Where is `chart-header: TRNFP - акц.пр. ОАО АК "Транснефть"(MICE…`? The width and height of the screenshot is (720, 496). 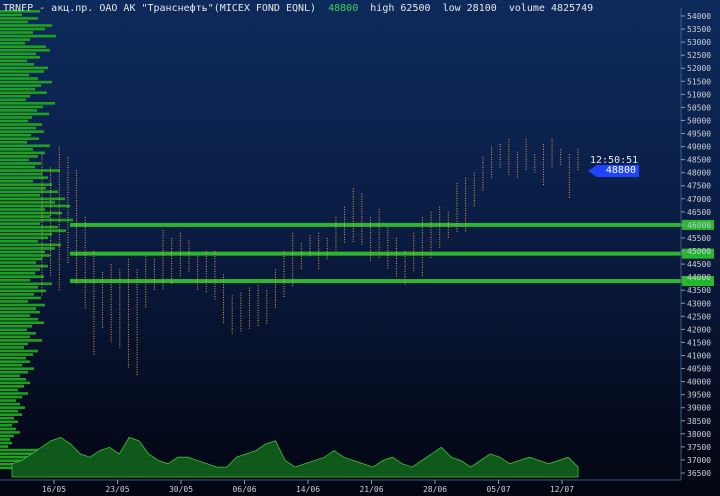
chart-header: TRNFP - акц.пр. ОАО АК "Транснефть"(MICE… is located at coordinates (298, 8).